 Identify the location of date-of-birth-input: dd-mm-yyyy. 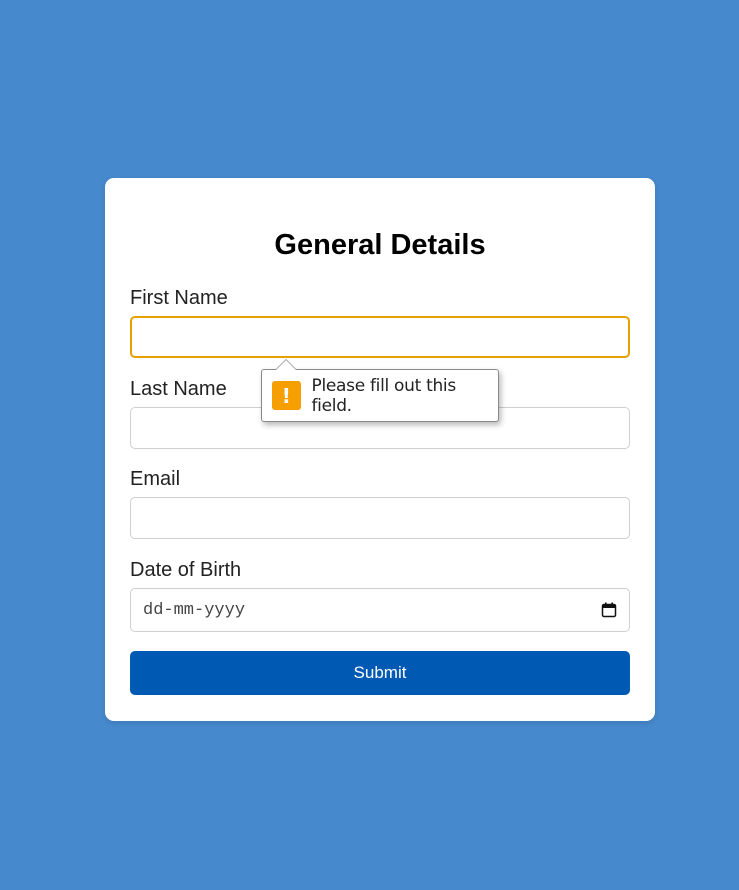
(380, 610).